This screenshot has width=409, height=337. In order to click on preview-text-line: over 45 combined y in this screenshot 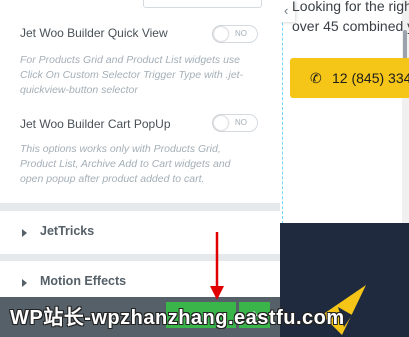, I will do `click(350, 26)`.